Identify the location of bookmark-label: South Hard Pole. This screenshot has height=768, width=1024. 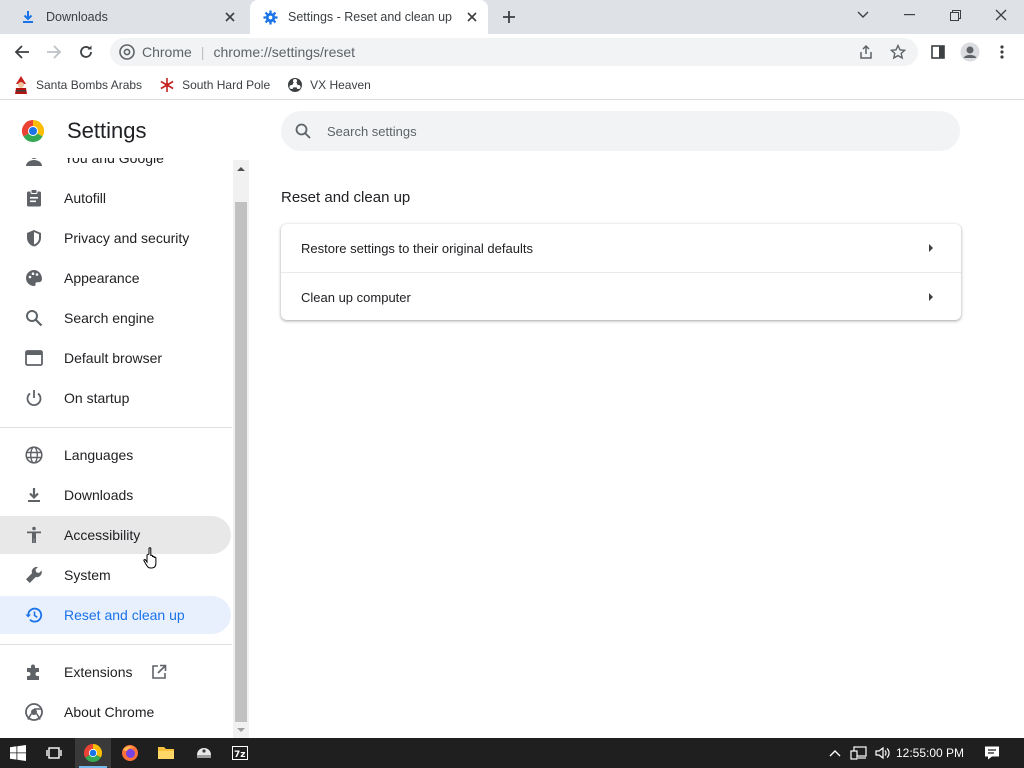
(226, 84).